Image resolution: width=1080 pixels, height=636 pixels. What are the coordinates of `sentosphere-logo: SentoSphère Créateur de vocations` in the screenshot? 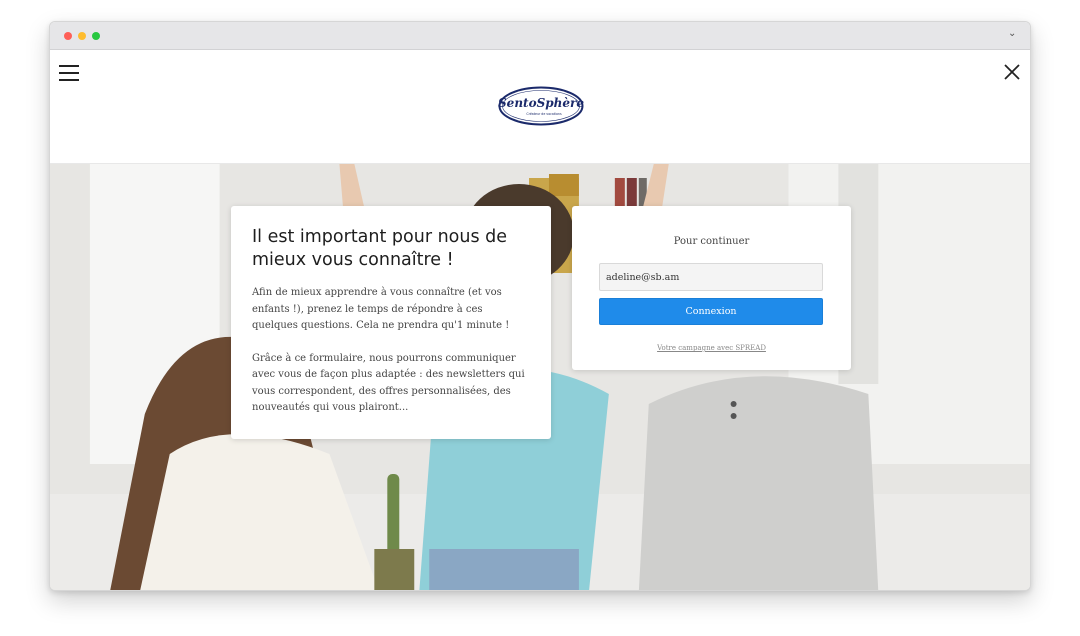 It's located at (541, 106).